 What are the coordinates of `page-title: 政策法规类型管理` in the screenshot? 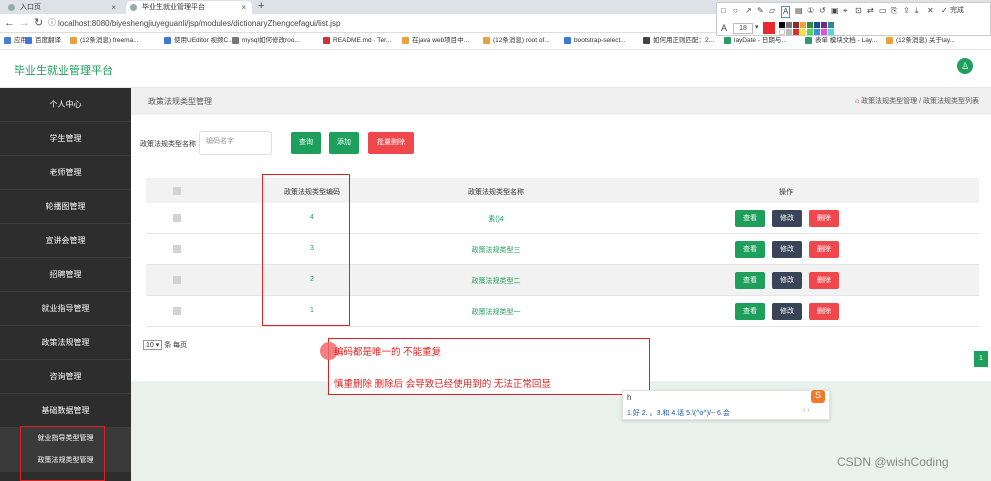 It's located at (180, 101).